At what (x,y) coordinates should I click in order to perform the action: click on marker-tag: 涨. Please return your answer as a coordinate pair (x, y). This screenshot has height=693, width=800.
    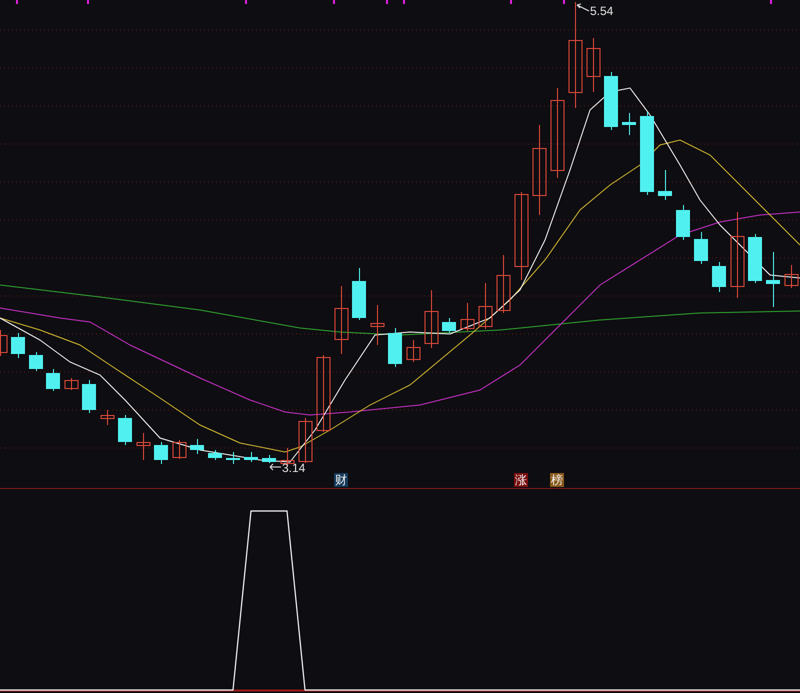
    Looking at the image, I should click on (521, 480).